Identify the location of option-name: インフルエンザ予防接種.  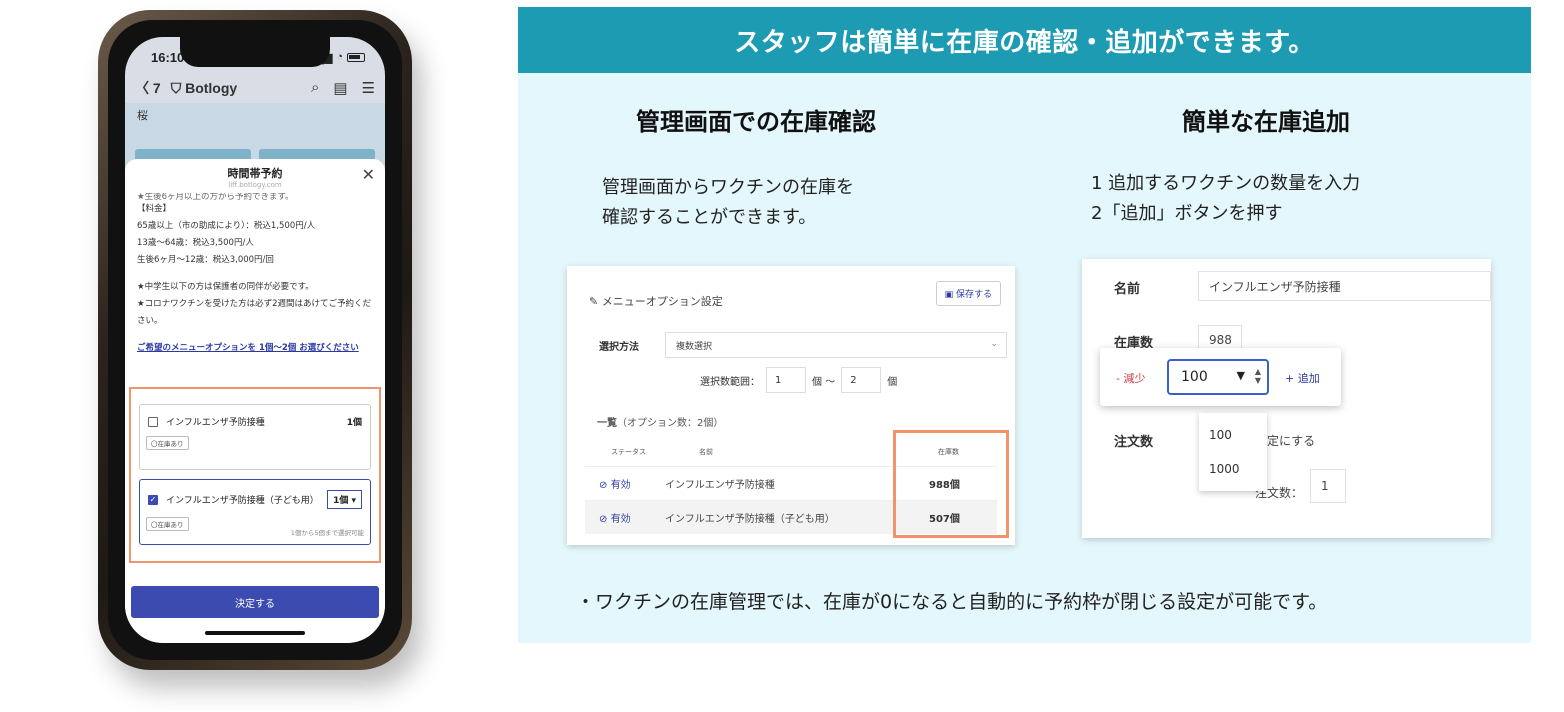
(215, 423).